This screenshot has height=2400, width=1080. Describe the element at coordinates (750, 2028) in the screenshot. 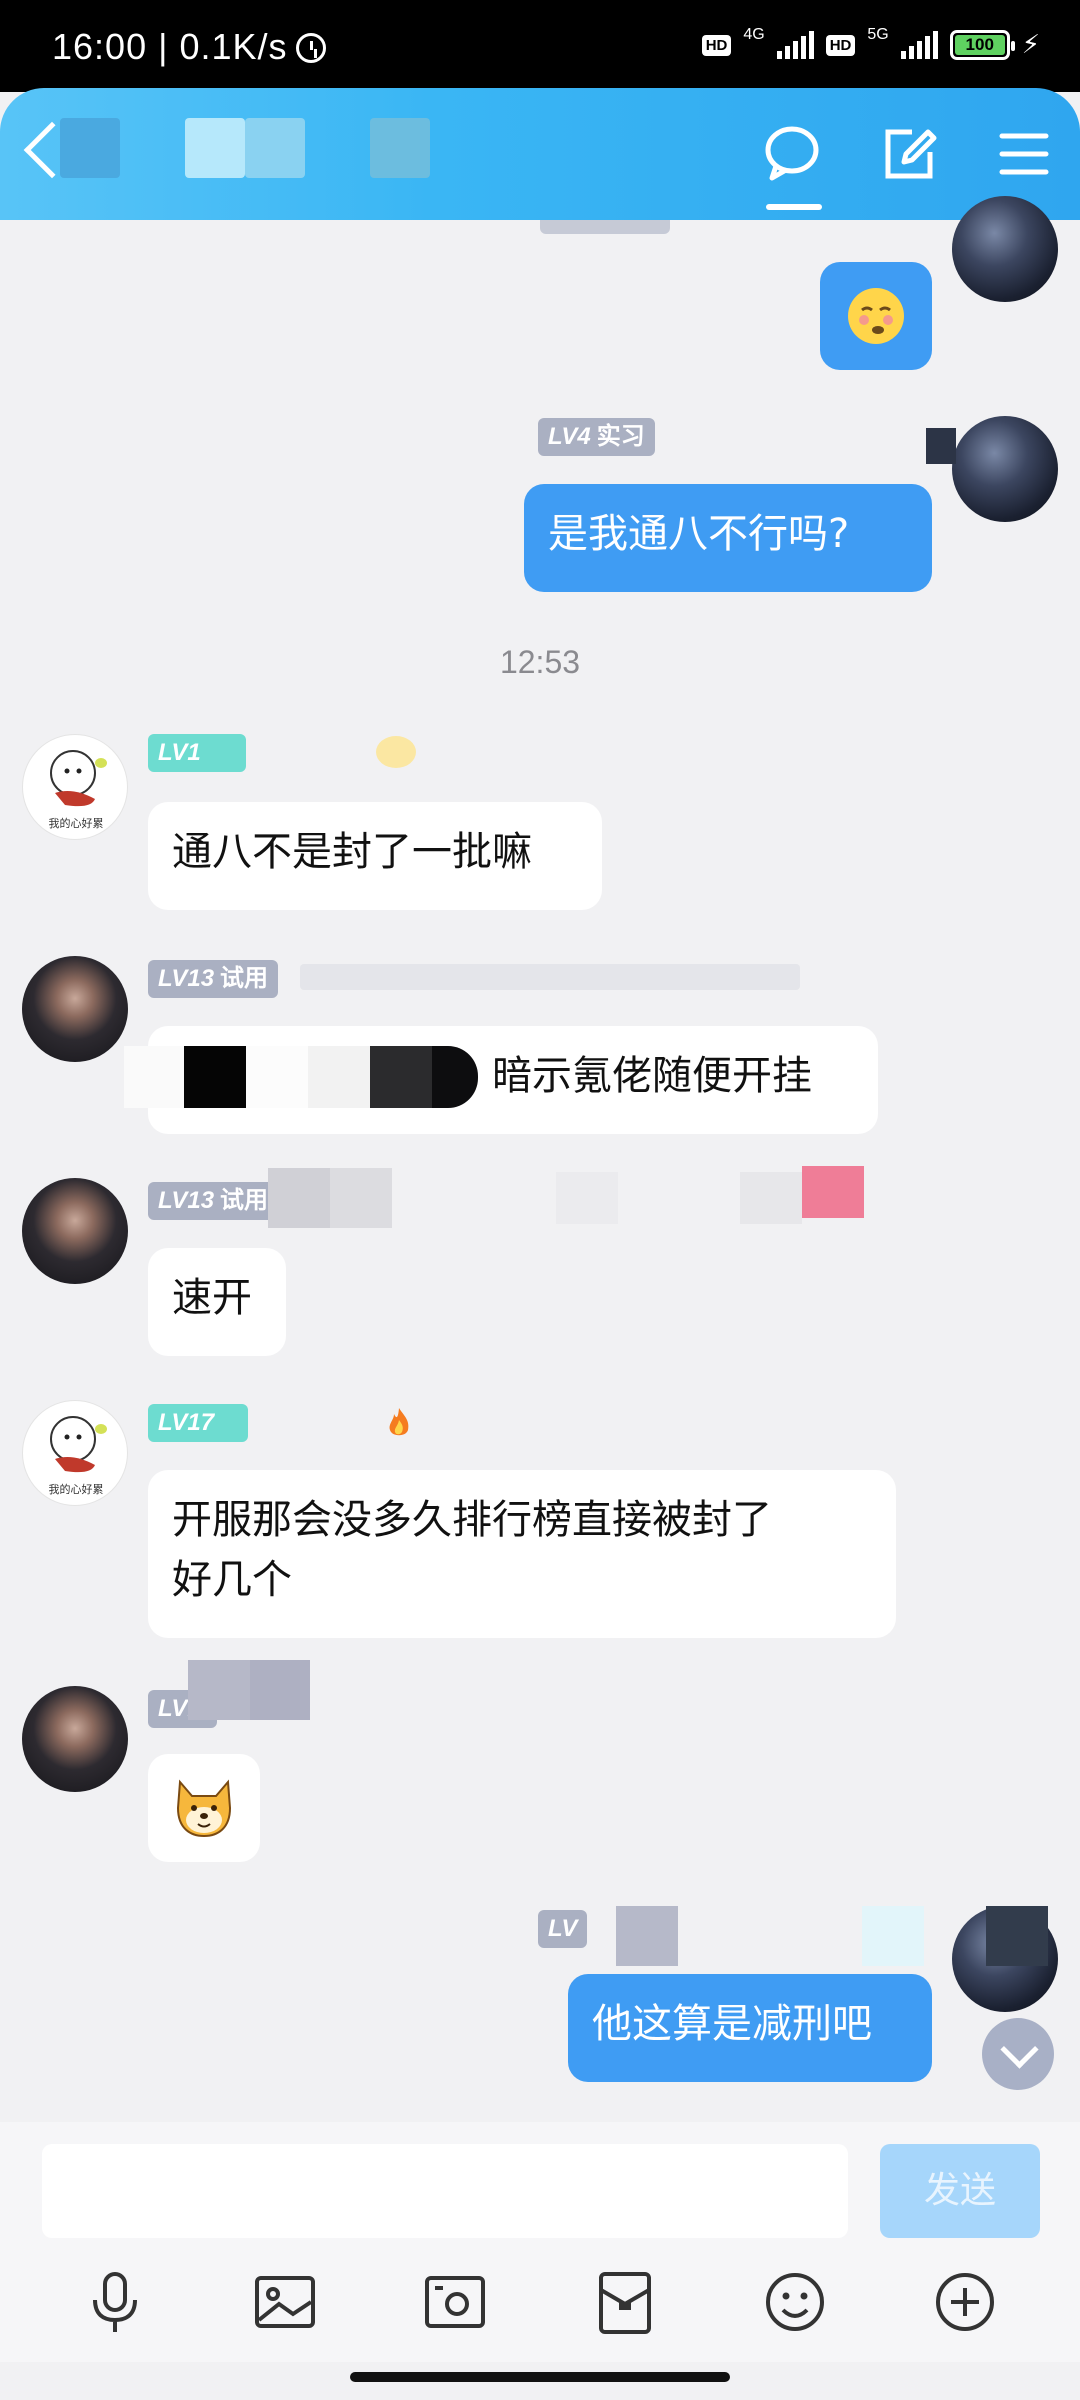

I see `message-bubble: 他这算是减刑吧` at that location.